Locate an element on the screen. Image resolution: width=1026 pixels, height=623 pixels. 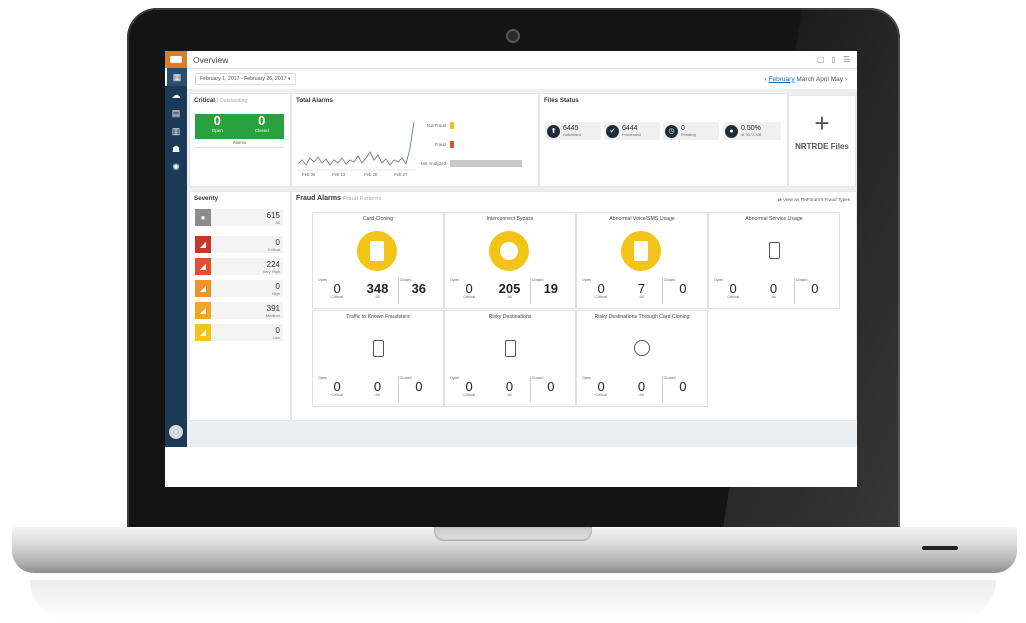
laptop-base-notch is located at coordinates (513, 534).